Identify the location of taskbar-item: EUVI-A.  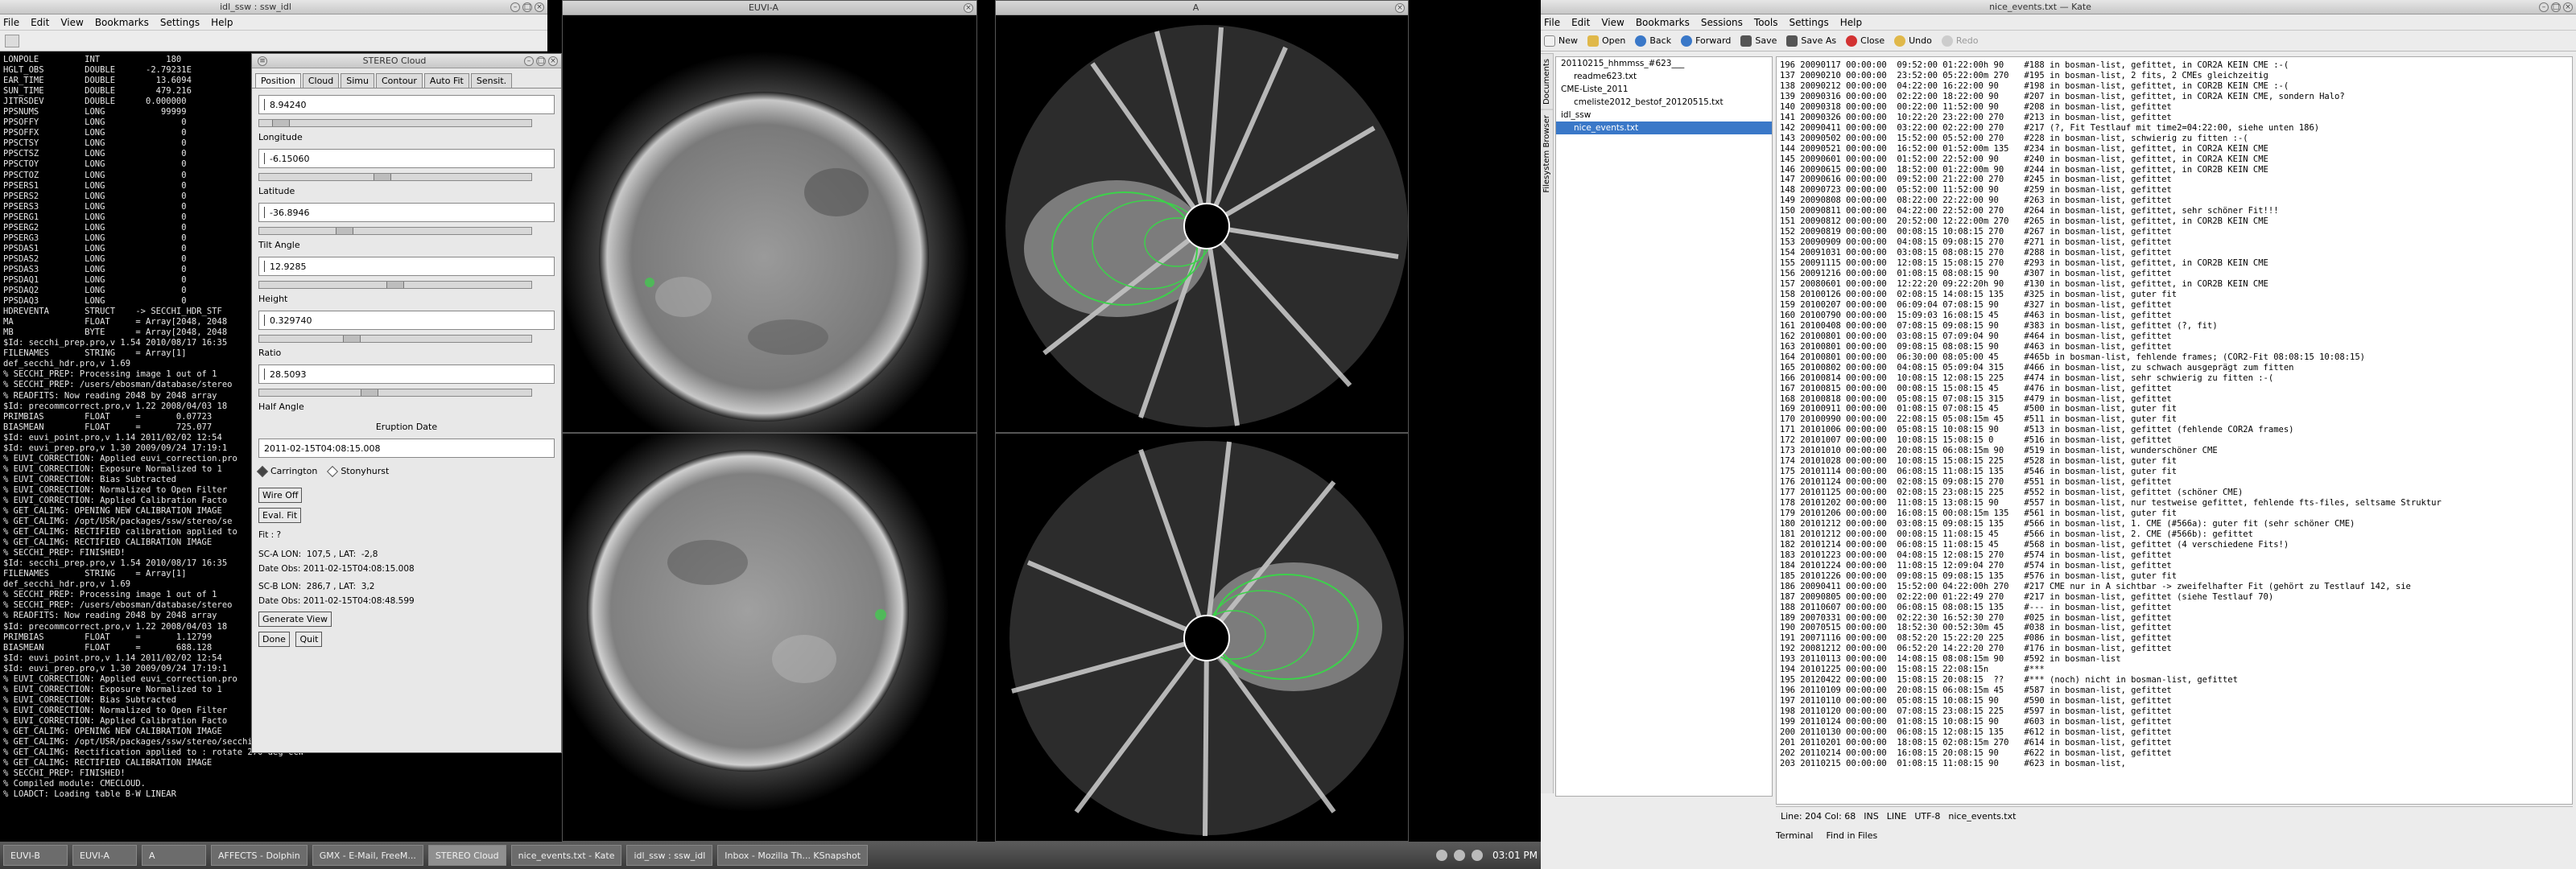
(104, 855).